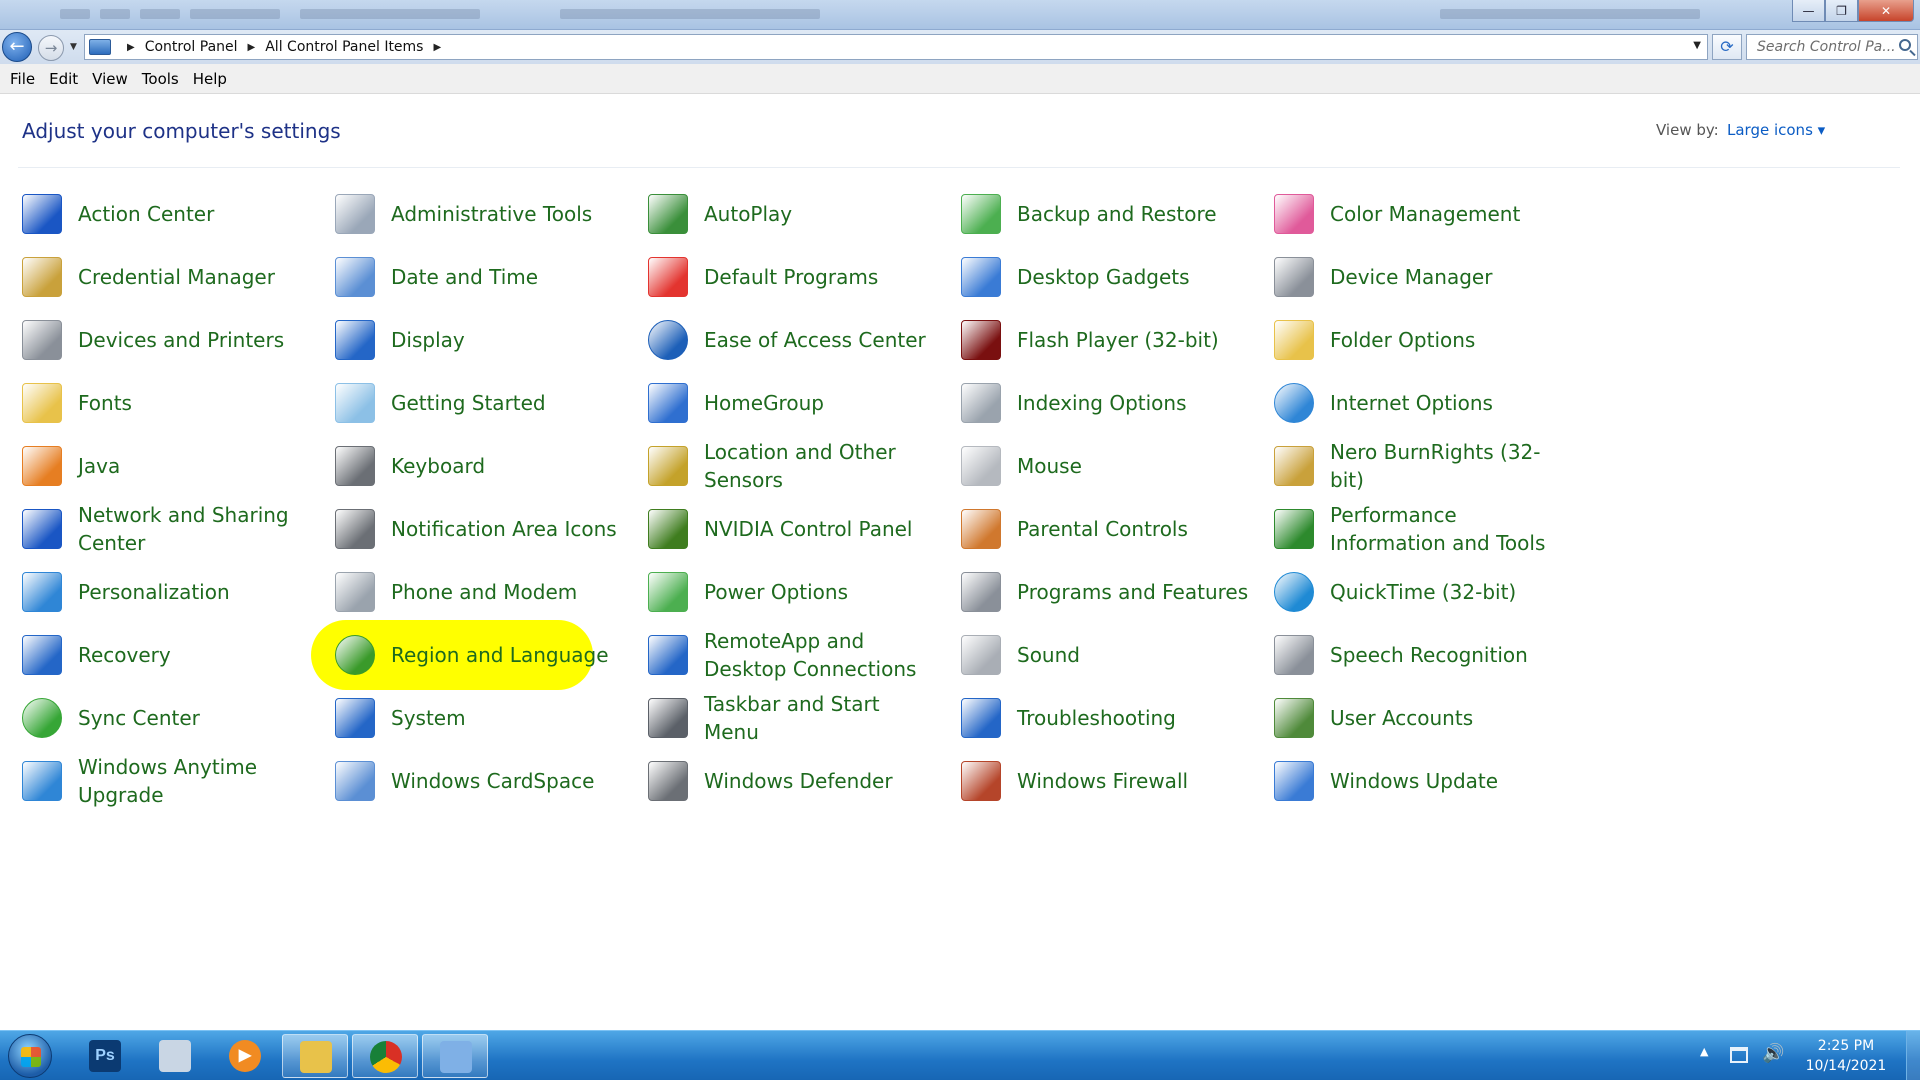 The height and width of the screenshot is (1080, 1920). What do you see at coordinates (1423, 592) in the screenshot?
I see `item-label: QuickTime (32-bit)` at bounding box center [1423, 592].